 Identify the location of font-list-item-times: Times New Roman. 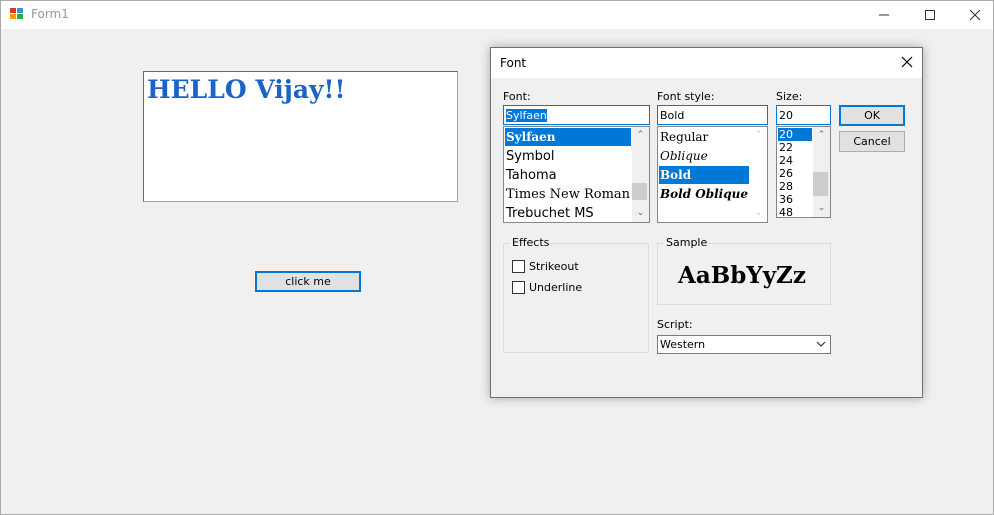
(567, 194).